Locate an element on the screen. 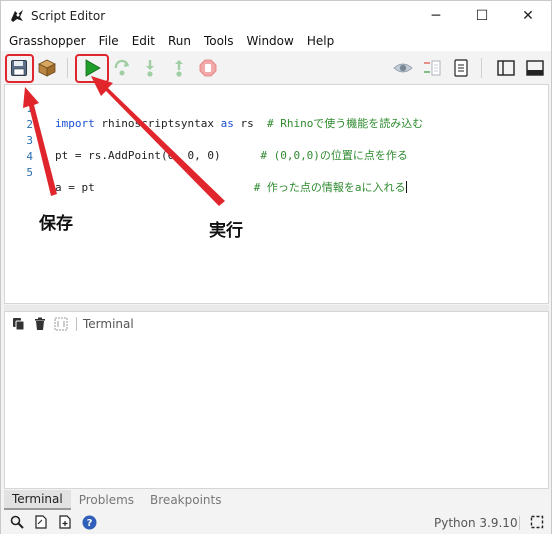 The width and height of the screenshot is (552, 534). package-button is located at coordinates (47, 68).